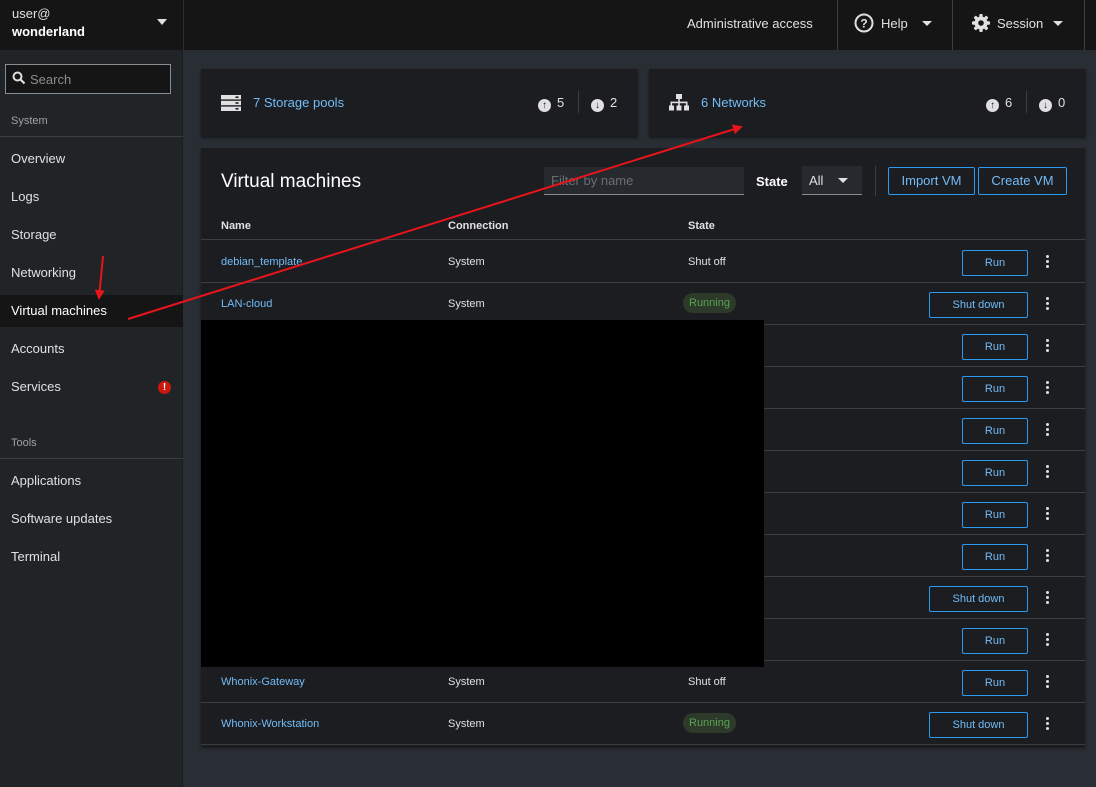 The image size is (1096, 787). Describe the element at coordinates (298, 102) in the screenshot. I see `storage-pools-link: 7 Storage pools` at that location.